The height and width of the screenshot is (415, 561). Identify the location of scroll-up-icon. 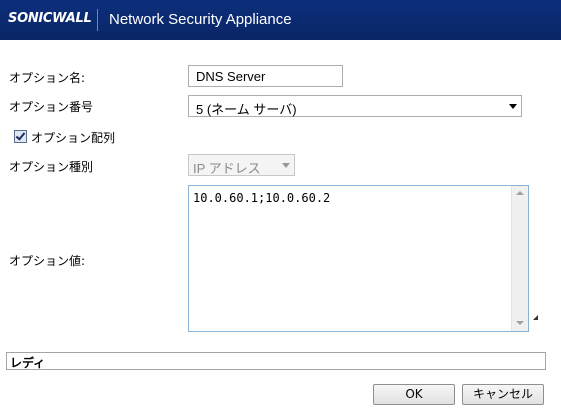
(520, 193).